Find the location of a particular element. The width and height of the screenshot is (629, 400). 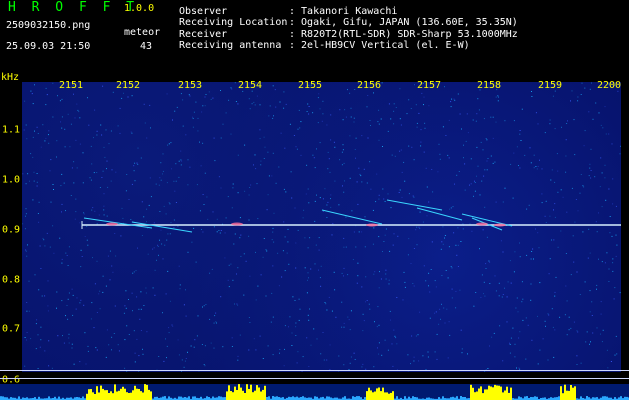

reference-line is located at coordinates (314, 378).